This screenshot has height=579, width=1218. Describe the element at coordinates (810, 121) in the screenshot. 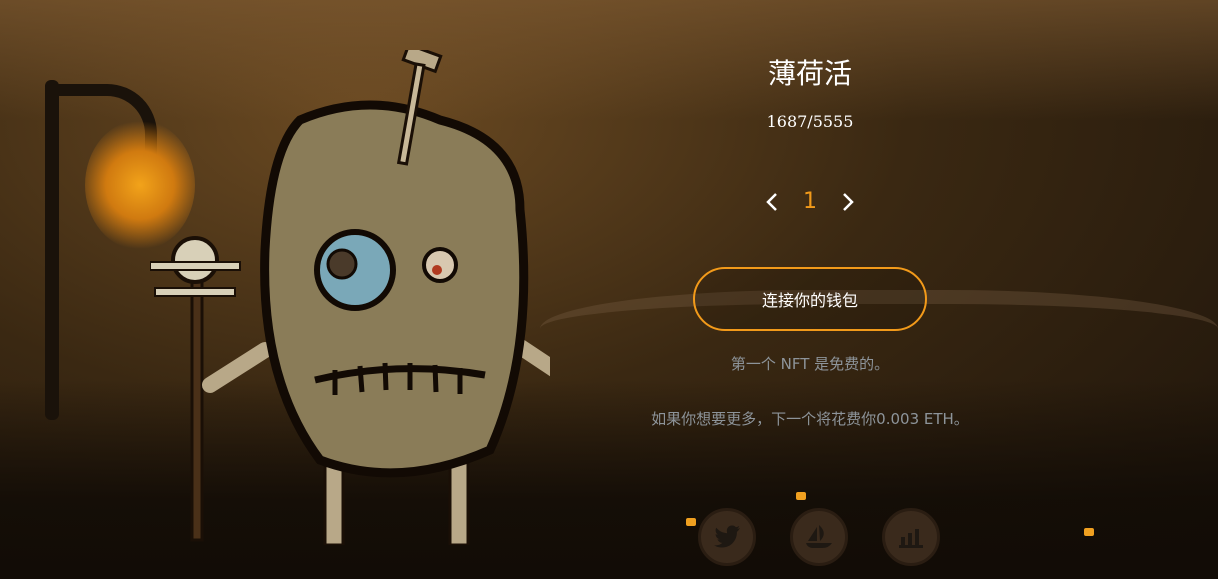

I see `minted-count: 1687/5555` at that location.